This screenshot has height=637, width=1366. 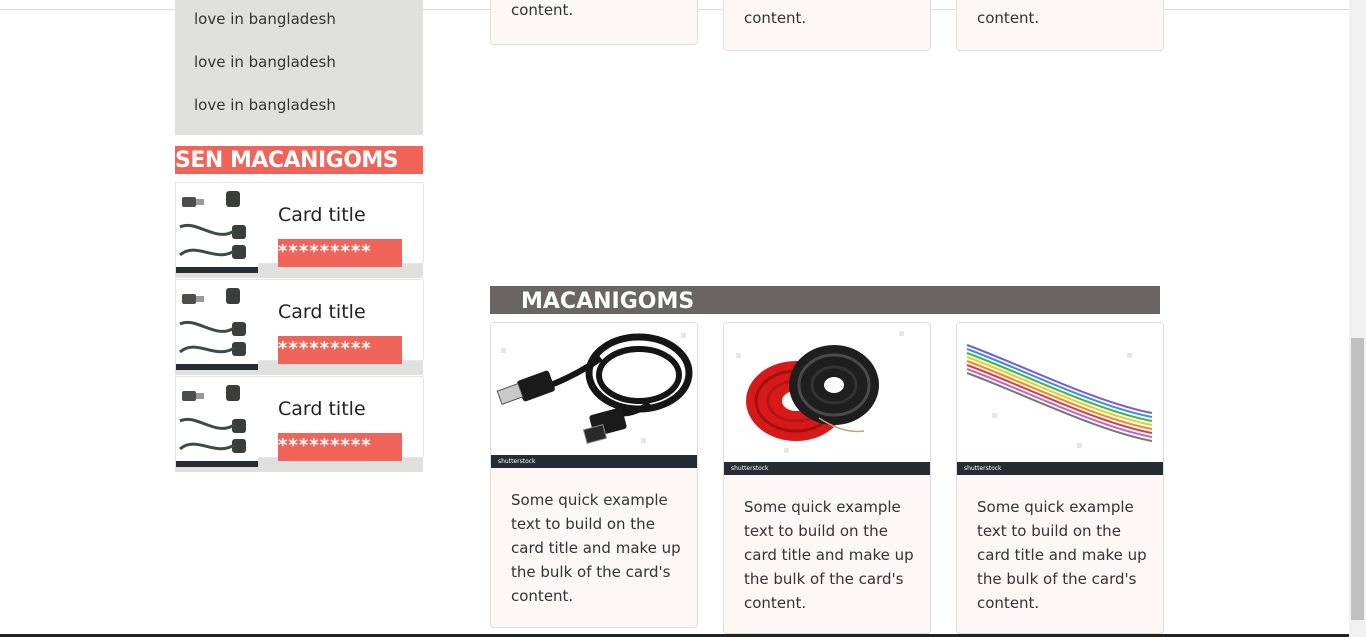 What do you see at coordinates (1059, 396) in the screenshot?
I see `jumper-wires-icon` at bounding box center [1059, 396].